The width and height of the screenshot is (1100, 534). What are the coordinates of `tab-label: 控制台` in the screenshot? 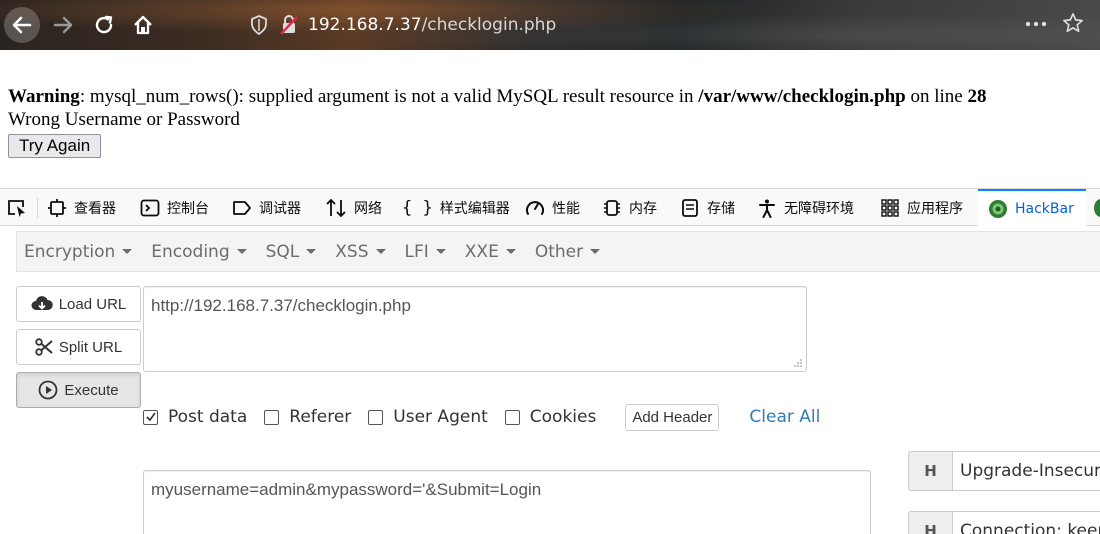 It's located at (188, 208).